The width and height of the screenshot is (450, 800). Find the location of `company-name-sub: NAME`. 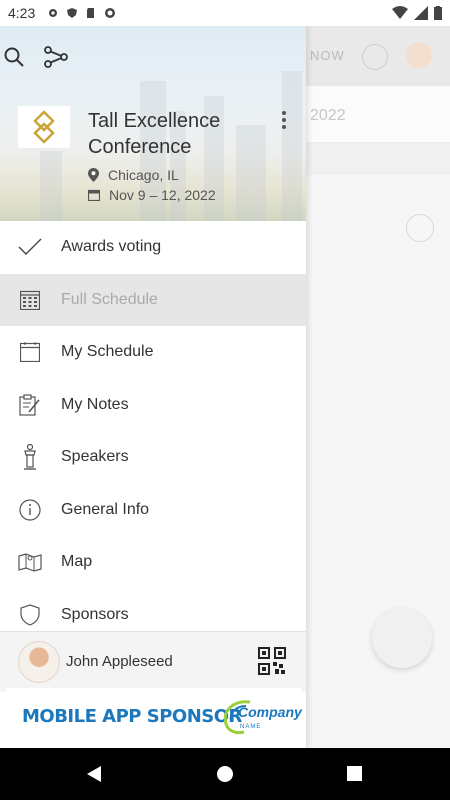

company-name-sub: NAME is located at coordinates (251, 727).